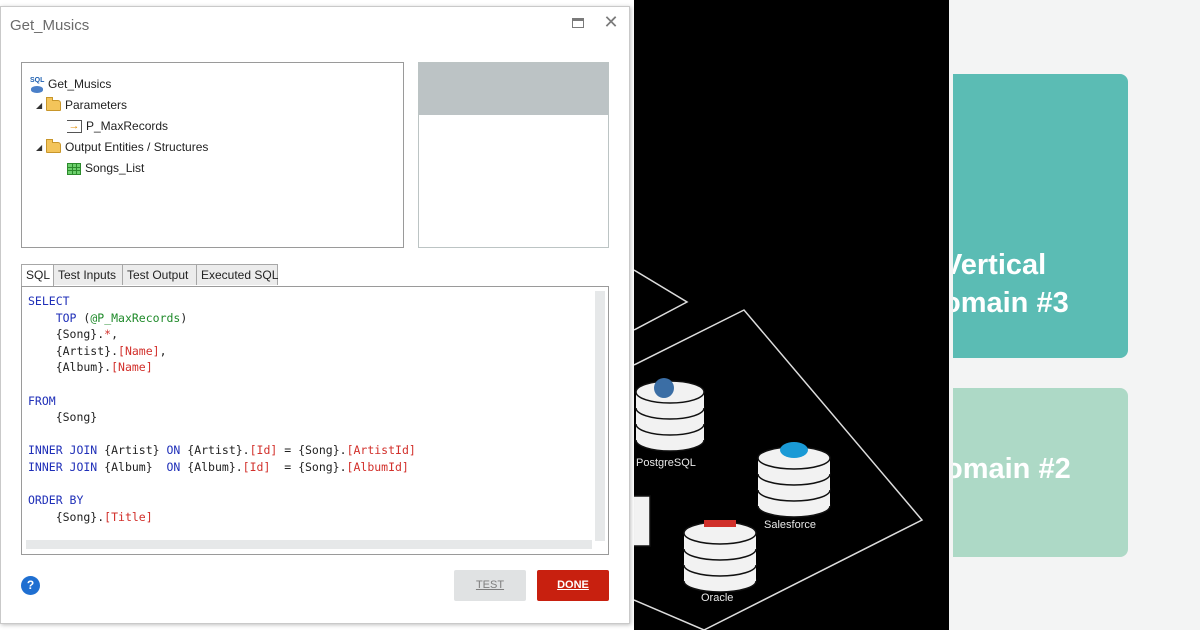  I want to click on dialog-title: Get_Musics, so click(50, 25).